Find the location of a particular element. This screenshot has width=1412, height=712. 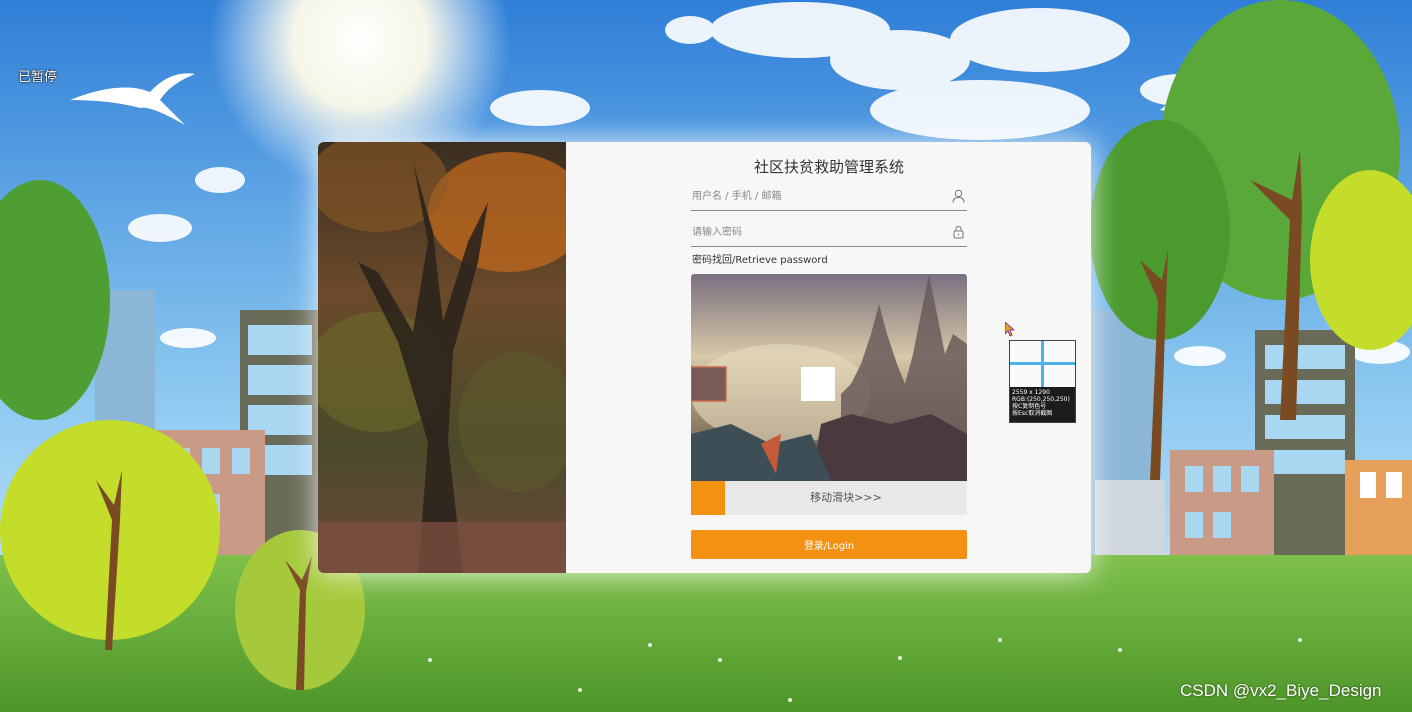

magnifier-view is located at coordinates (1042, 364).